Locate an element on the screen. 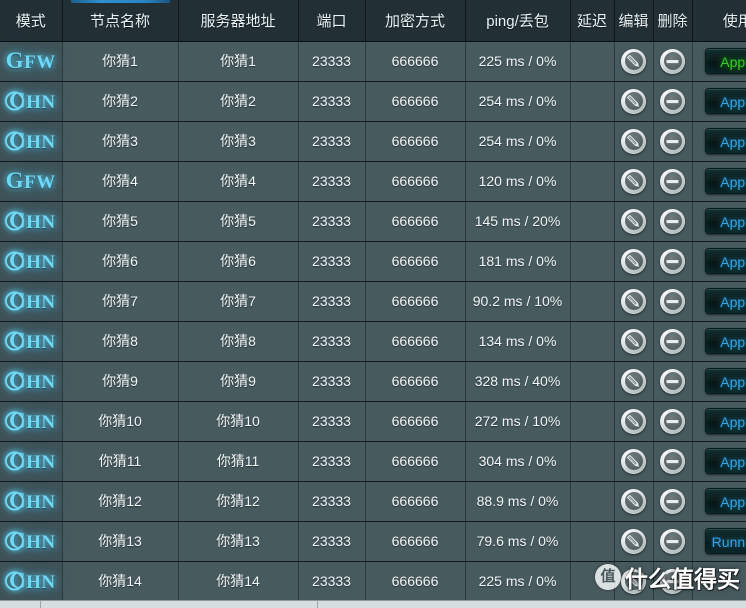 The width and height of the screenshot is (746, 608). table-row: CHN你猜9你猜923333666666328 ms / 40%Apply is located at coordinates (373, 381).